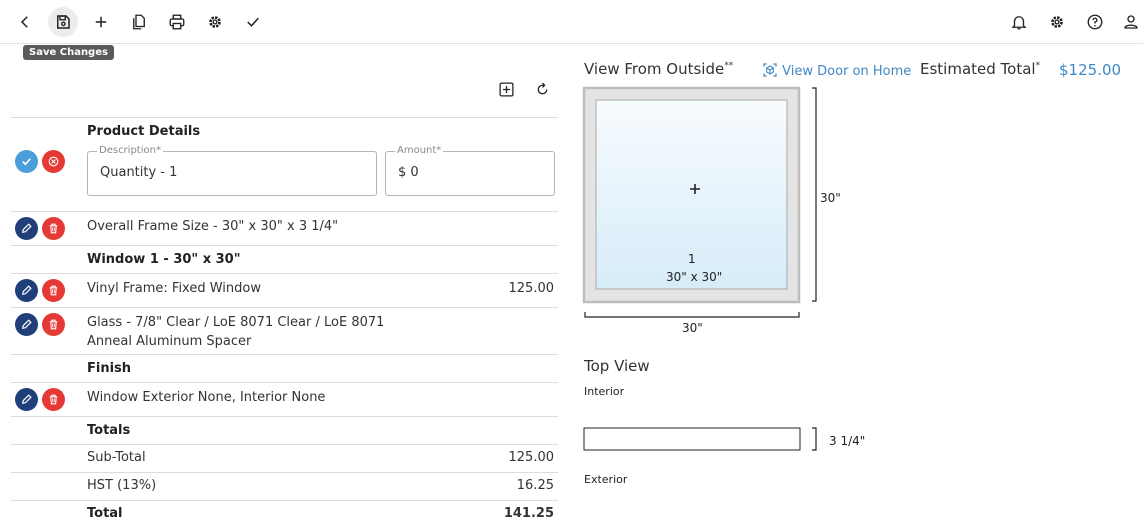  What do you see at coordinates (847, 441) in the screenshot?
I see `depth-dimension: 3 1/4"` at bounding box center [847, 441].